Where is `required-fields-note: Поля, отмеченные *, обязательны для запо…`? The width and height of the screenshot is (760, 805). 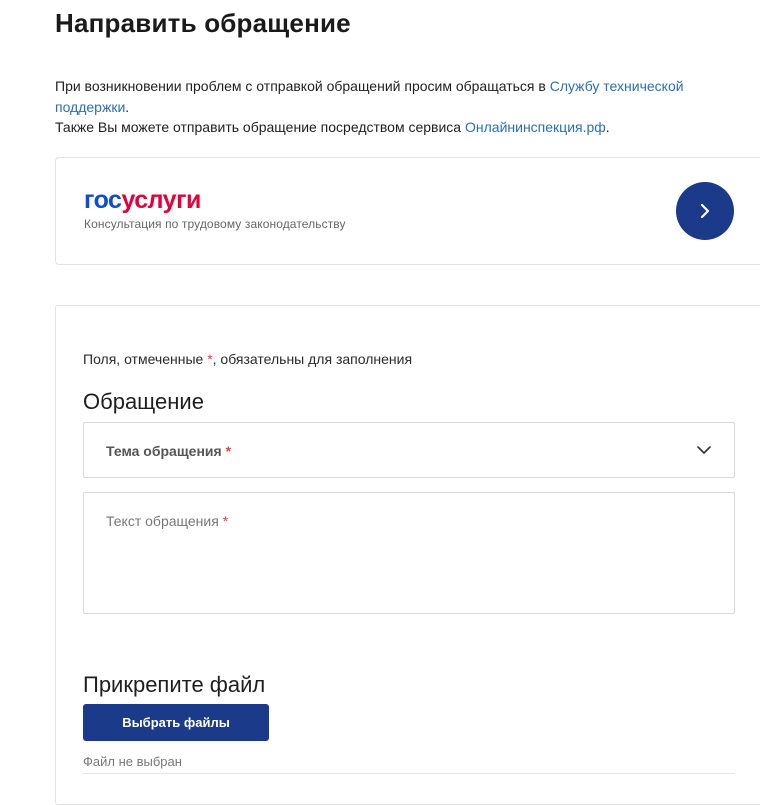 required-fields-note: Поля, отмеченные *, обязательны для запо… is located at coordinates (248, 359).